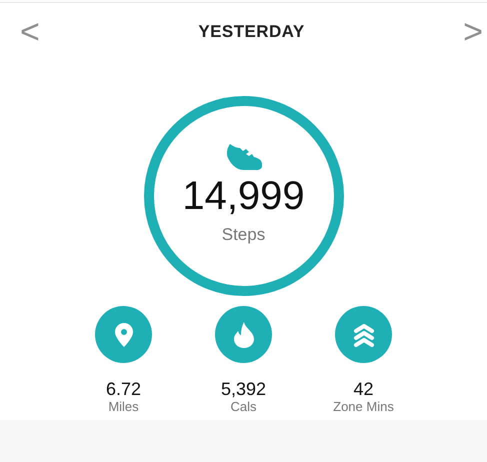 Image resolution: width=487 pixels, height=462 pixels. Describe the element at coordinates (123, 407) in the screenshot. I see `stat-label: Miles` at that location.